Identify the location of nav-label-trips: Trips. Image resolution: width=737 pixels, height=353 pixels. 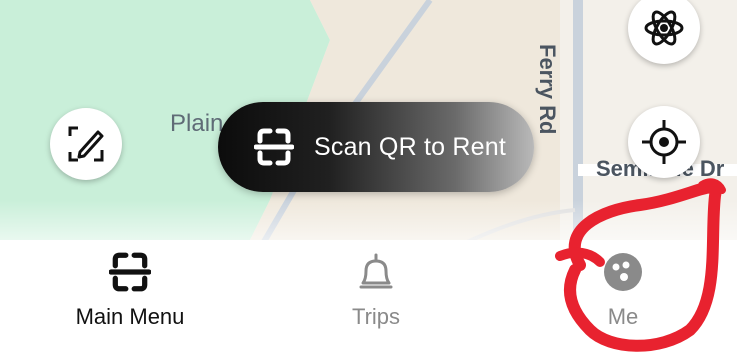
(376, 316).